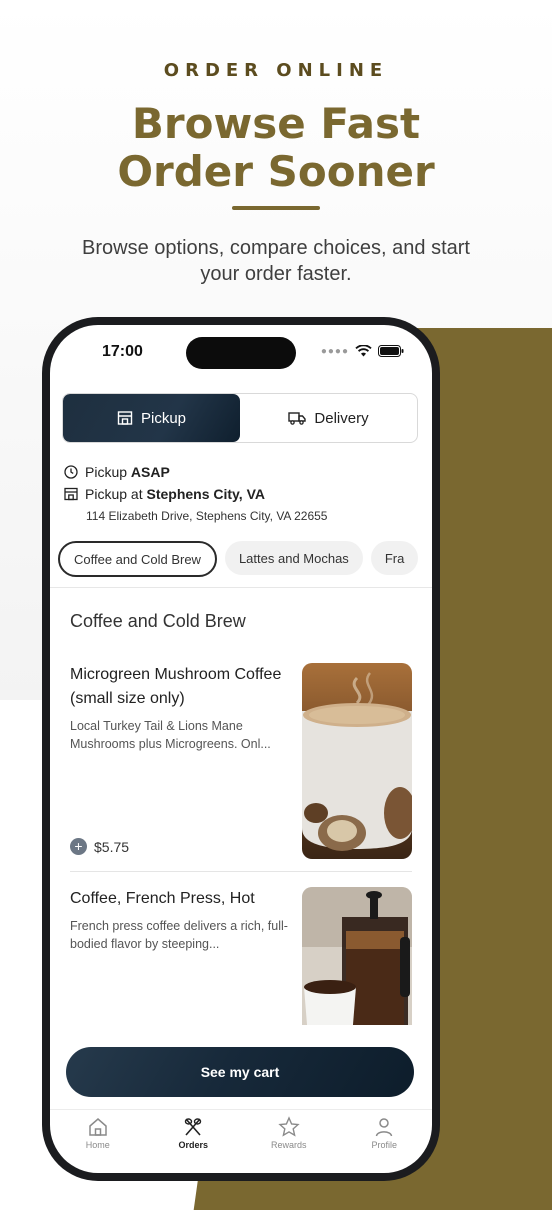  Describe the element at coordinates (106, 472) in the screenshot. I see `pickup-time-prefix: Pickup` at that location.